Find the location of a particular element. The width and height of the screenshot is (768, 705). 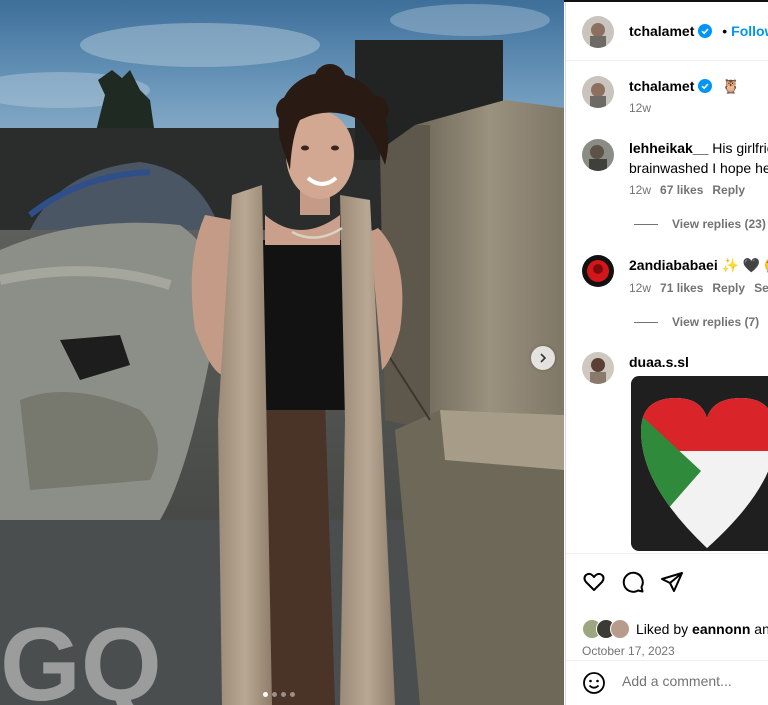

see-translation-button: See is located at coordinates (761, 288).